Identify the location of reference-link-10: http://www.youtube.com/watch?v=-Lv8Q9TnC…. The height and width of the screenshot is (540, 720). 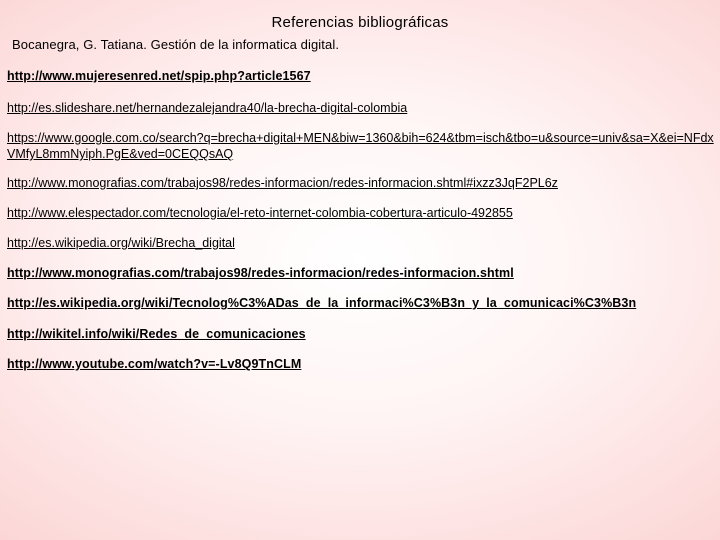
(361, 364).